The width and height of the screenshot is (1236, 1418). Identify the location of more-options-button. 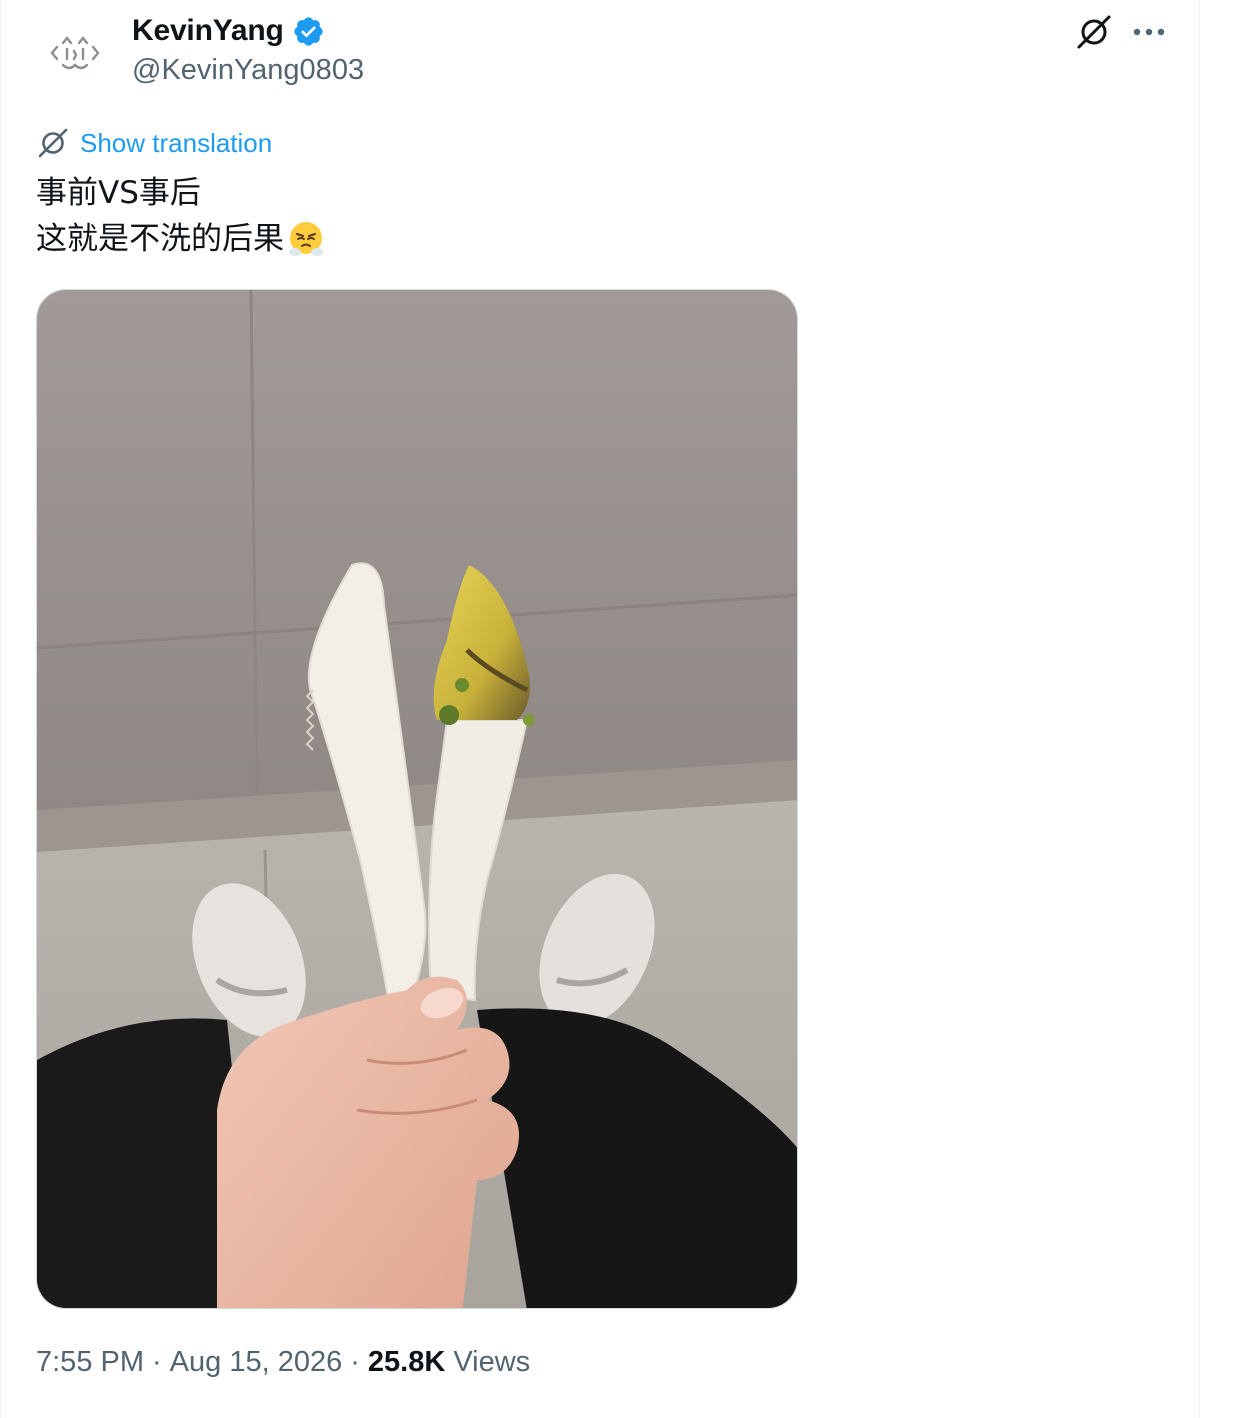
(1149, 32).